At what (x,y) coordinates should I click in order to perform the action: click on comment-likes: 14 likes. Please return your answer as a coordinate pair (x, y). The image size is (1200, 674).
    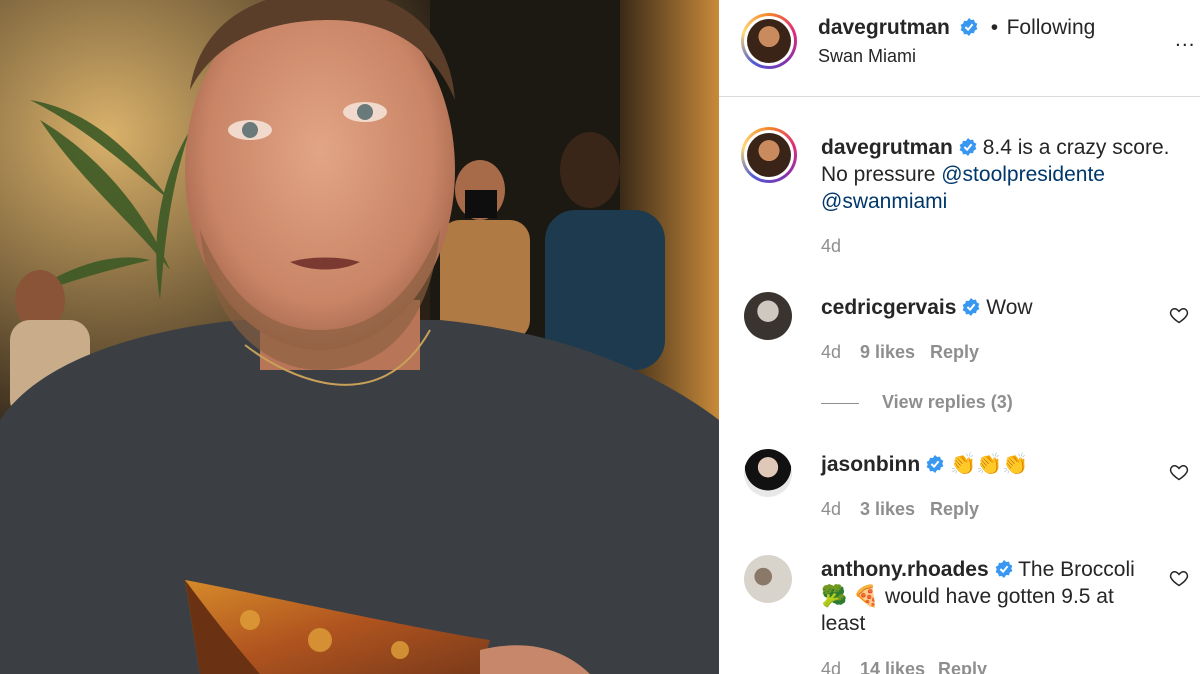
    Looking at the image, I should click on (892, 666).